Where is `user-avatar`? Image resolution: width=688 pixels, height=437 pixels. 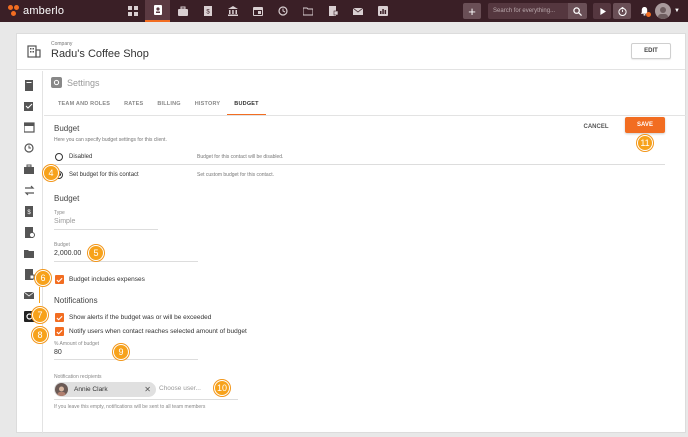 user-avatar is located at coordinates (663, 11).